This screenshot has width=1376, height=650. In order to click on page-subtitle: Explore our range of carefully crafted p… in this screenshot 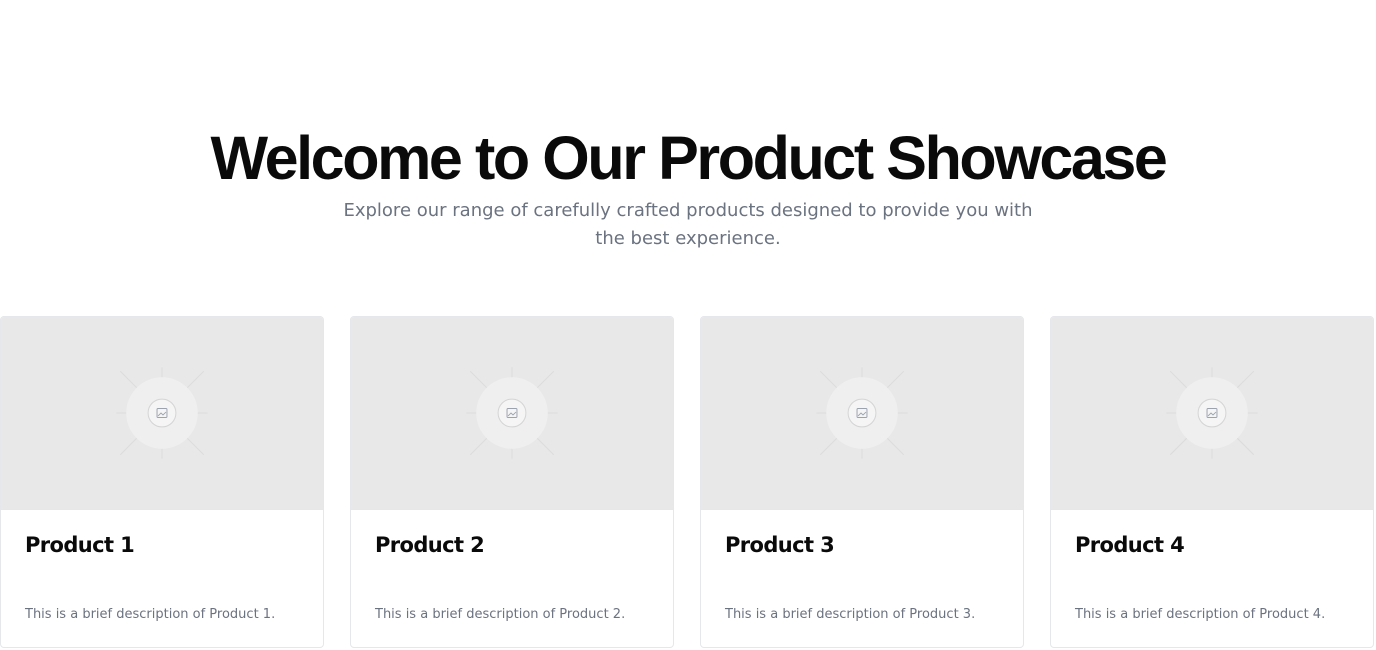, I will do `click(688, 224)`.